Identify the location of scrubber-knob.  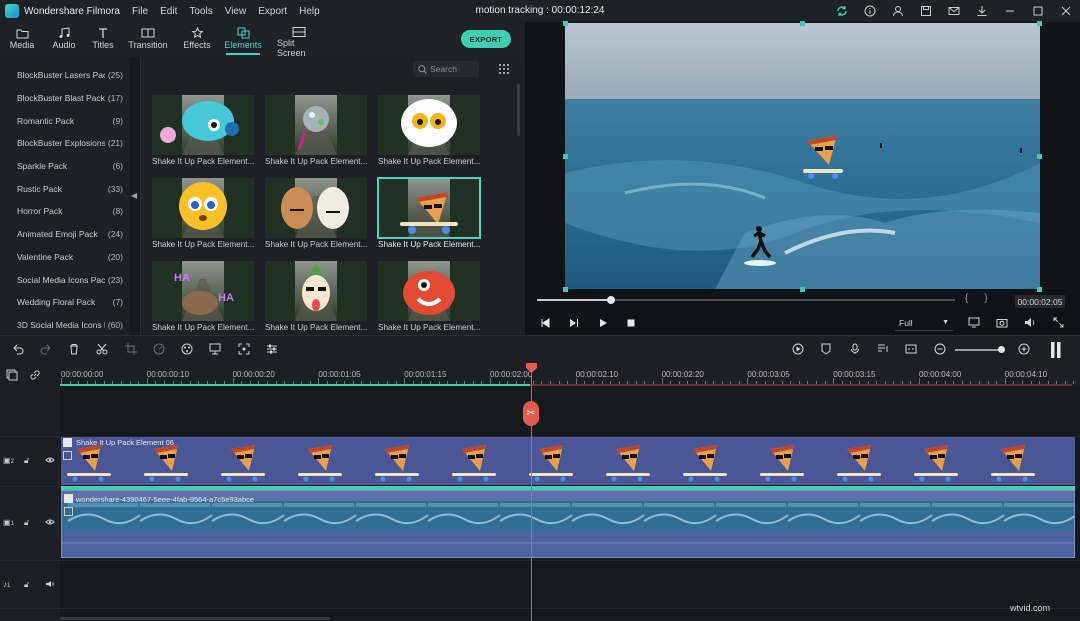
(611, 300).